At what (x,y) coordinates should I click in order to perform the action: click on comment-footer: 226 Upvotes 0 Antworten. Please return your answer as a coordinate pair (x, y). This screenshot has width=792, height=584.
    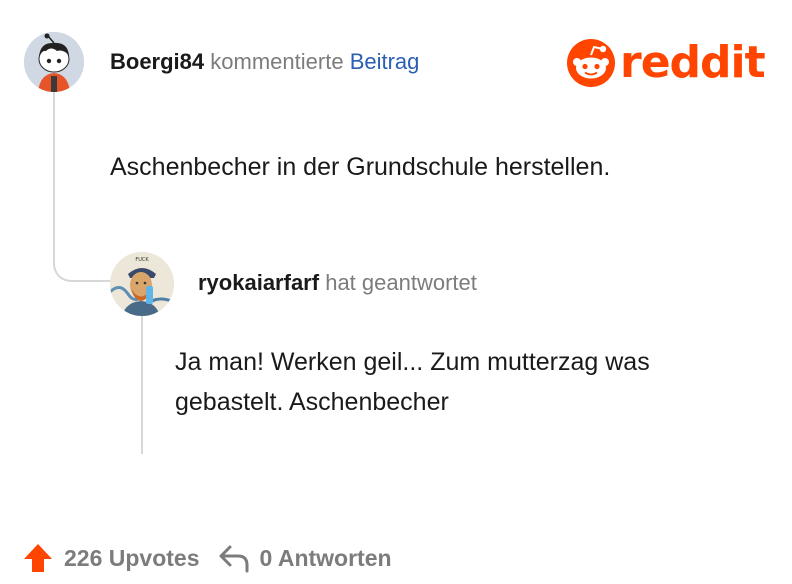
    Looking at the image, I should click on (207, 558).